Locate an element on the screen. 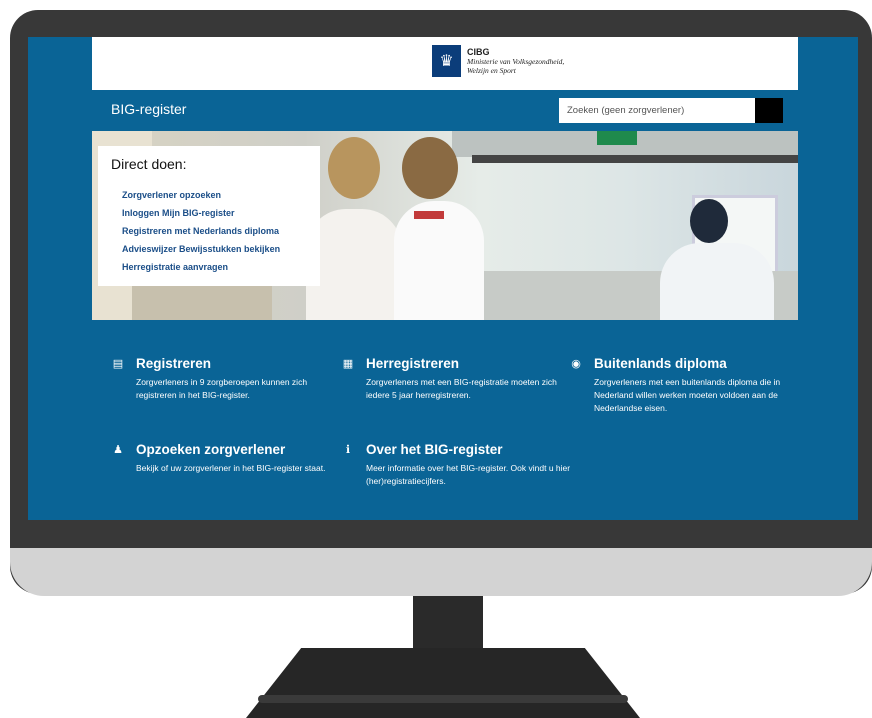  logo-ministry-line2: Welzijn en Sport is located at coordinates (491, 70).